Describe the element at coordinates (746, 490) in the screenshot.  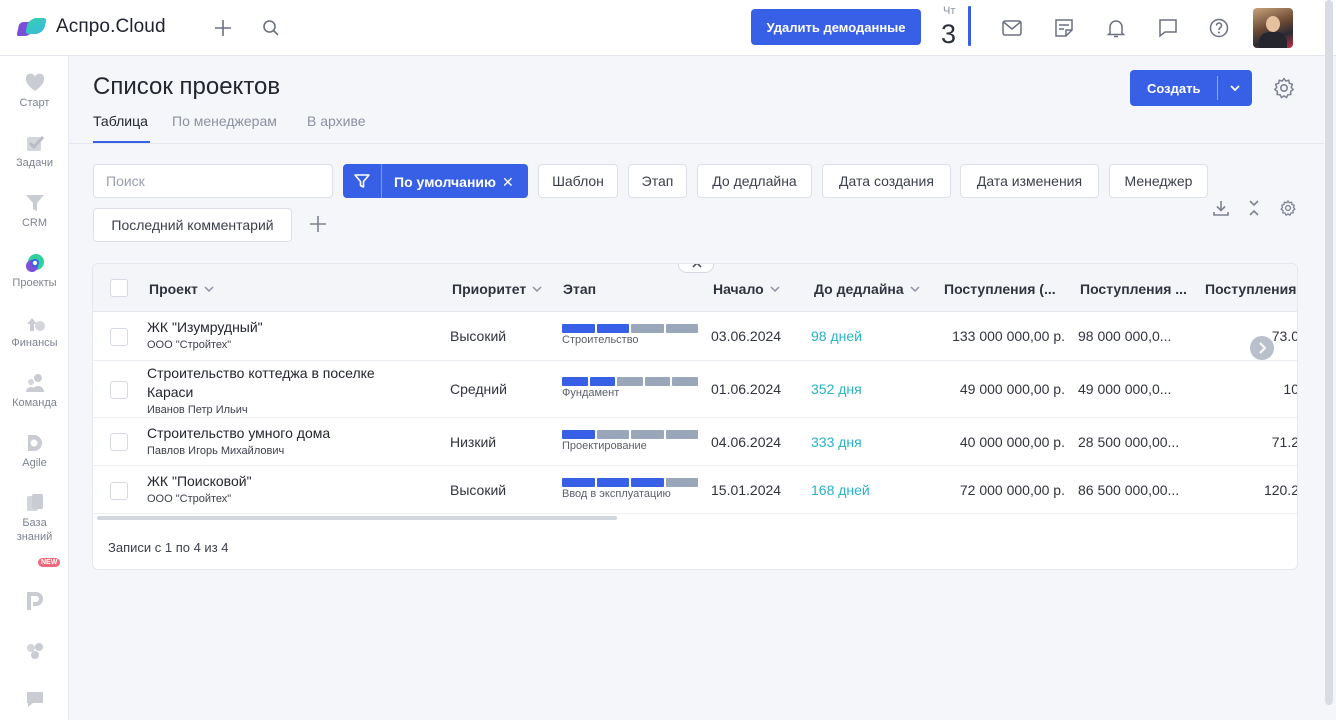
I see `start-date-cell: 15.01.2024` at that location.